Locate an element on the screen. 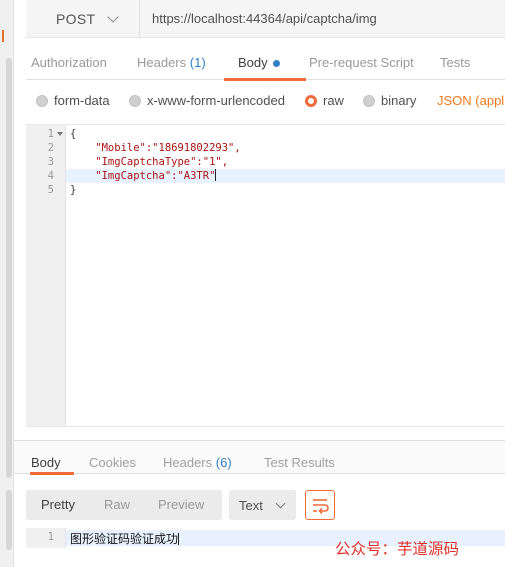 This screenshot has height=567, width=505. radio-selected-icon is located at coordinates (311, 100).